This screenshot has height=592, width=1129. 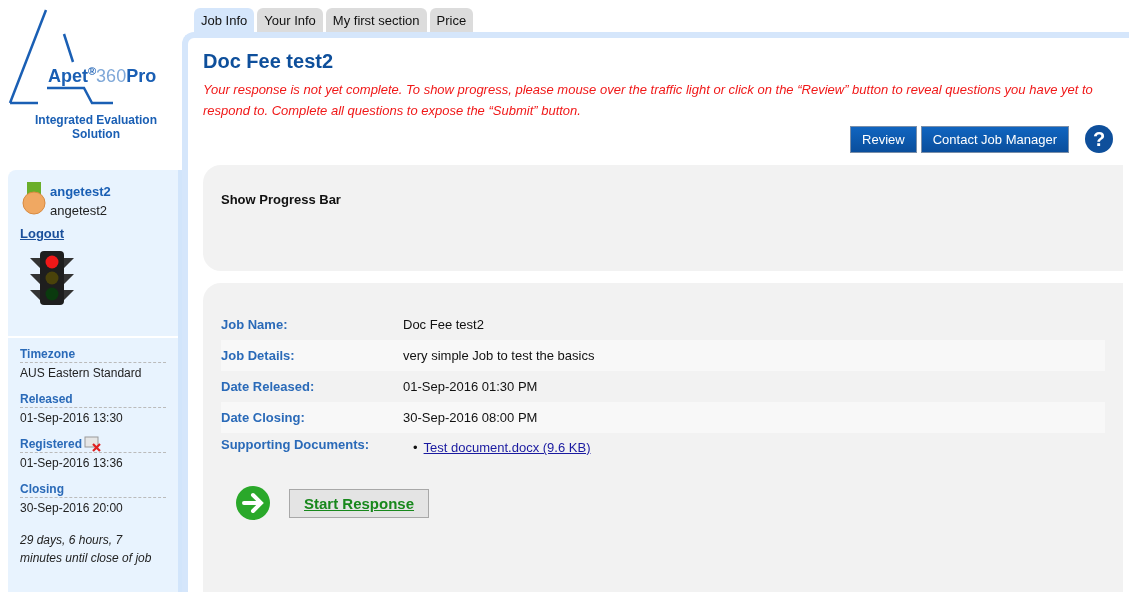 What do you see at coordinates (42, 489) in the screenshot?
I see `info-label: Closing` at bounding box center [42, 489].